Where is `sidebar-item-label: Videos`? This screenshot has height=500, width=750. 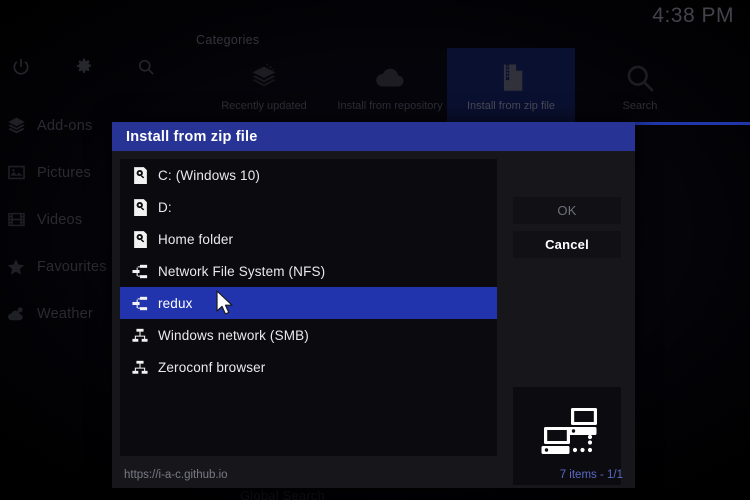
sidebar-item-label: Videos is located at coordinates (60, 219).